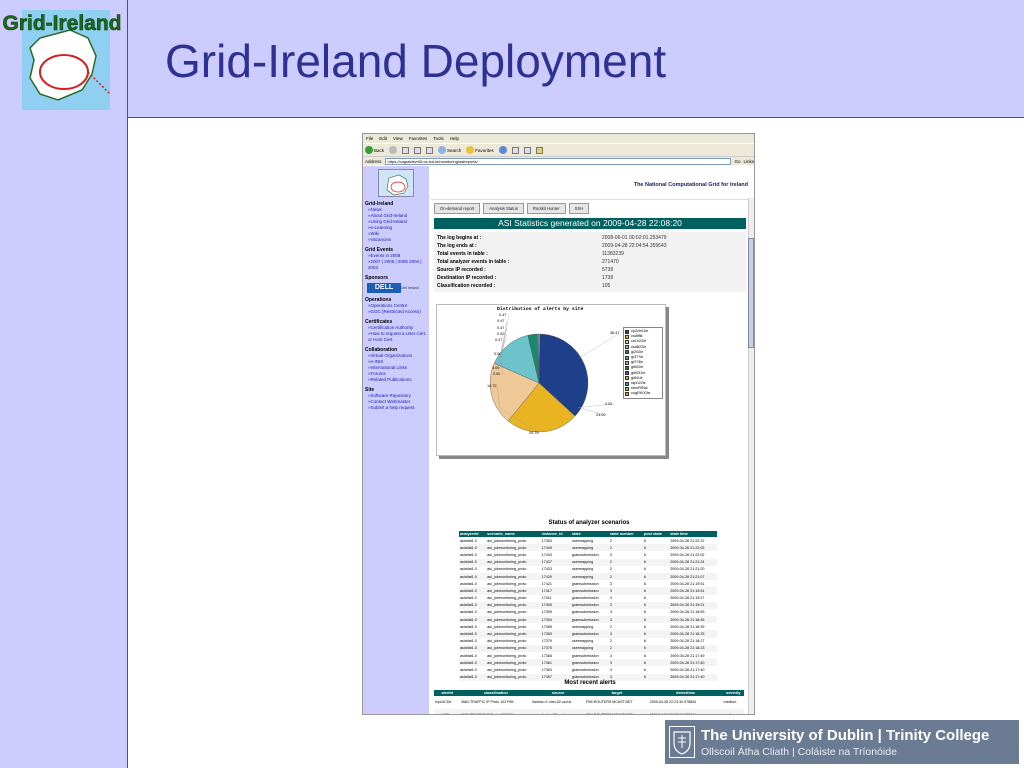  I want to click on table-cell: 2009-04-28 21:22:12, so click(687, 540).